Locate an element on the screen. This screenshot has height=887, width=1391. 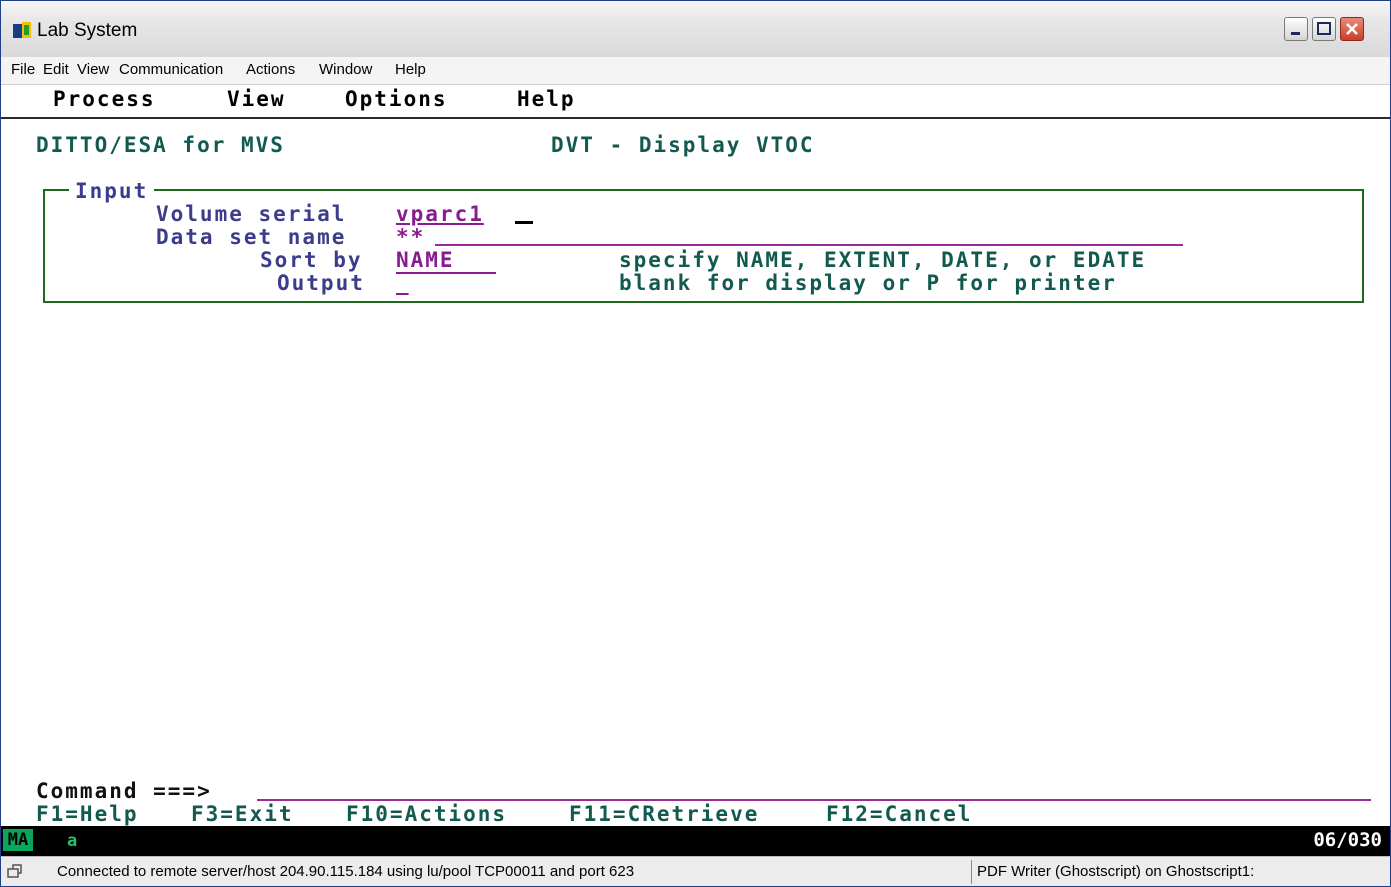
maximize-icon is located at coordinates (1324, 28).